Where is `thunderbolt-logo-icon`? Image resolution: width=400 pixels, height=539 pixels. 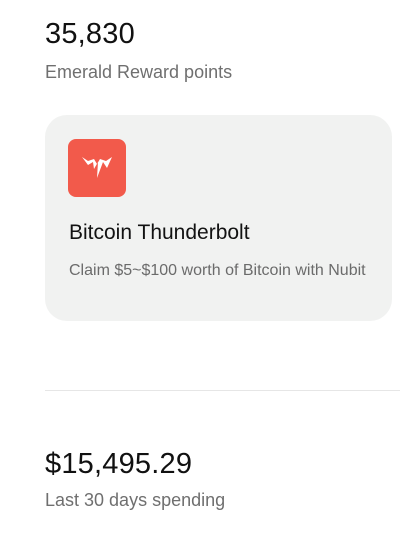
thunderbolt-logo-icon is located at coordinates (97, 168).